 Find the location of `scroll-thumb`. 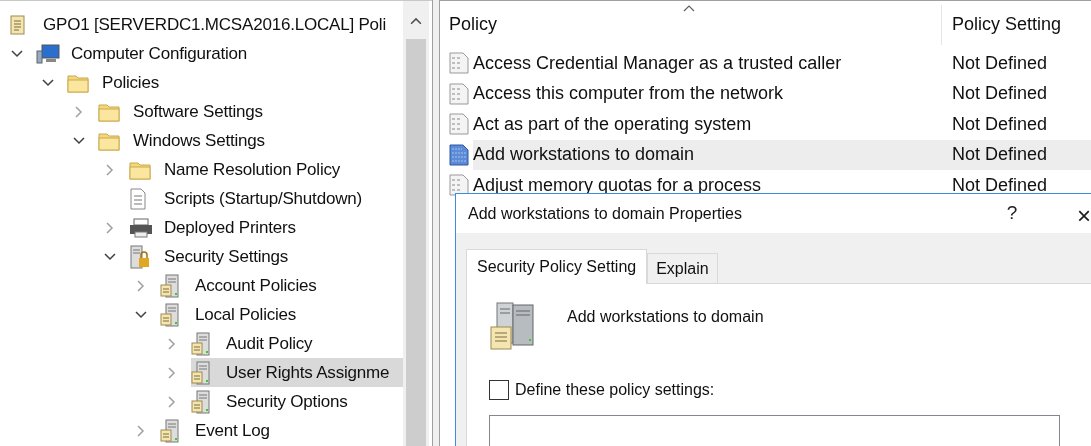

scroll-thumb is located at coordinates (416, 242).